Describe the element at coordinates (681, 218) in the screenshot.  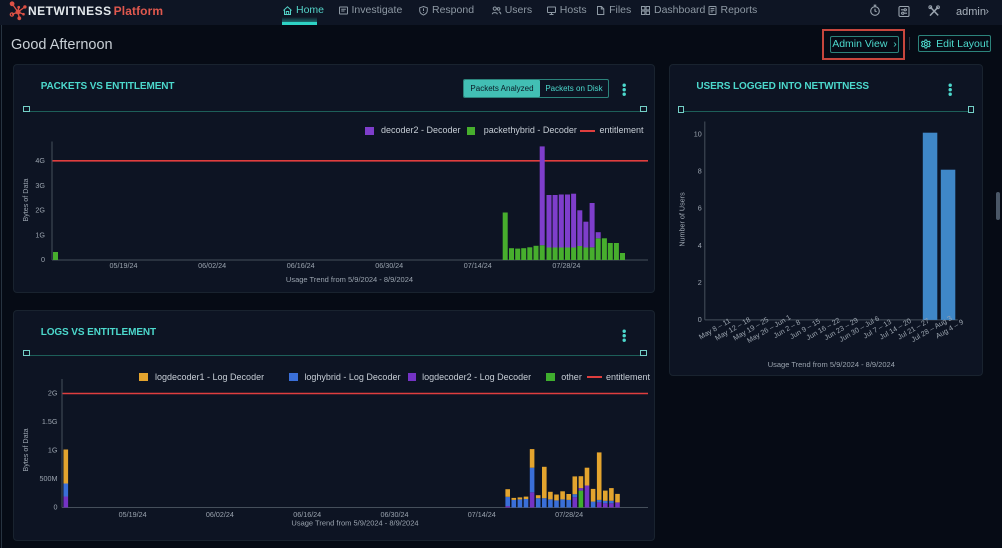
I see `svg-text: Number of Users` at that location.